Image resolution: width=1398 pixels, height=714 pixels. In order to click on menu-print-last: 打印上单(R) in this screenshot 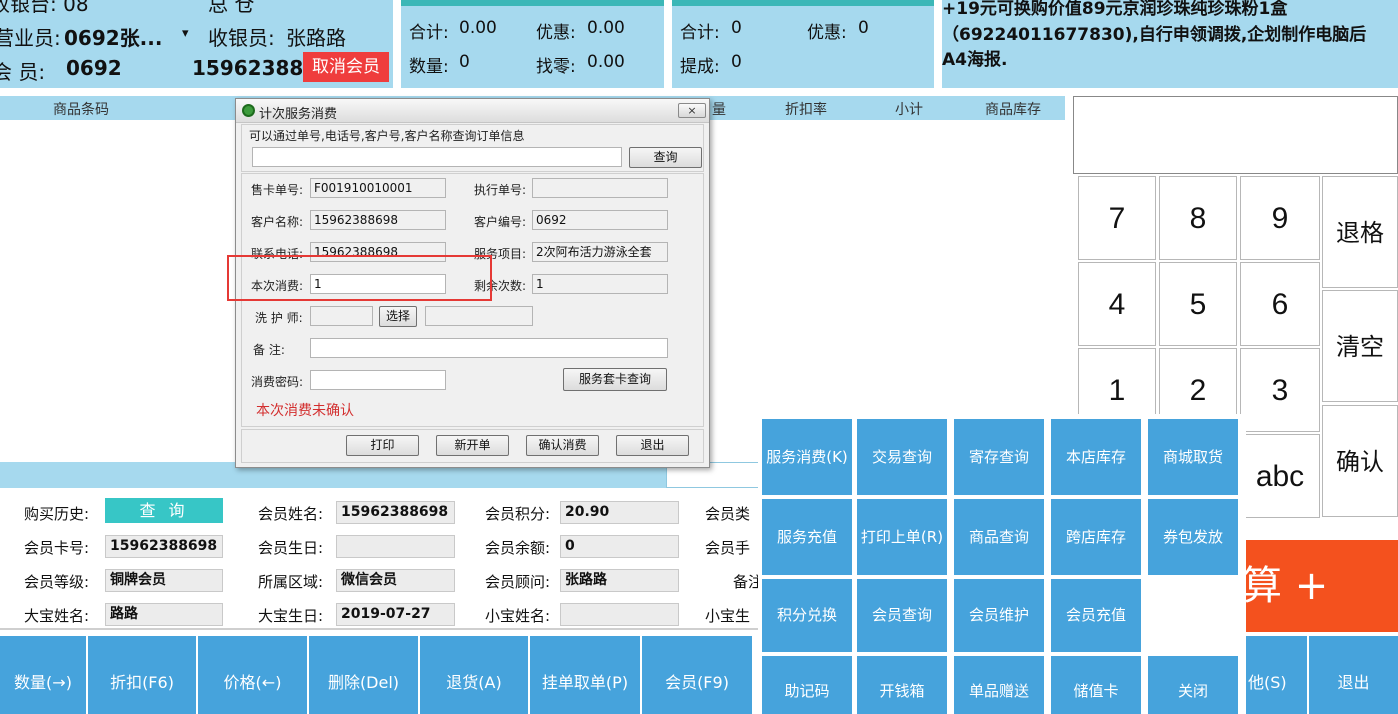, I will do `click(902, 537)`.